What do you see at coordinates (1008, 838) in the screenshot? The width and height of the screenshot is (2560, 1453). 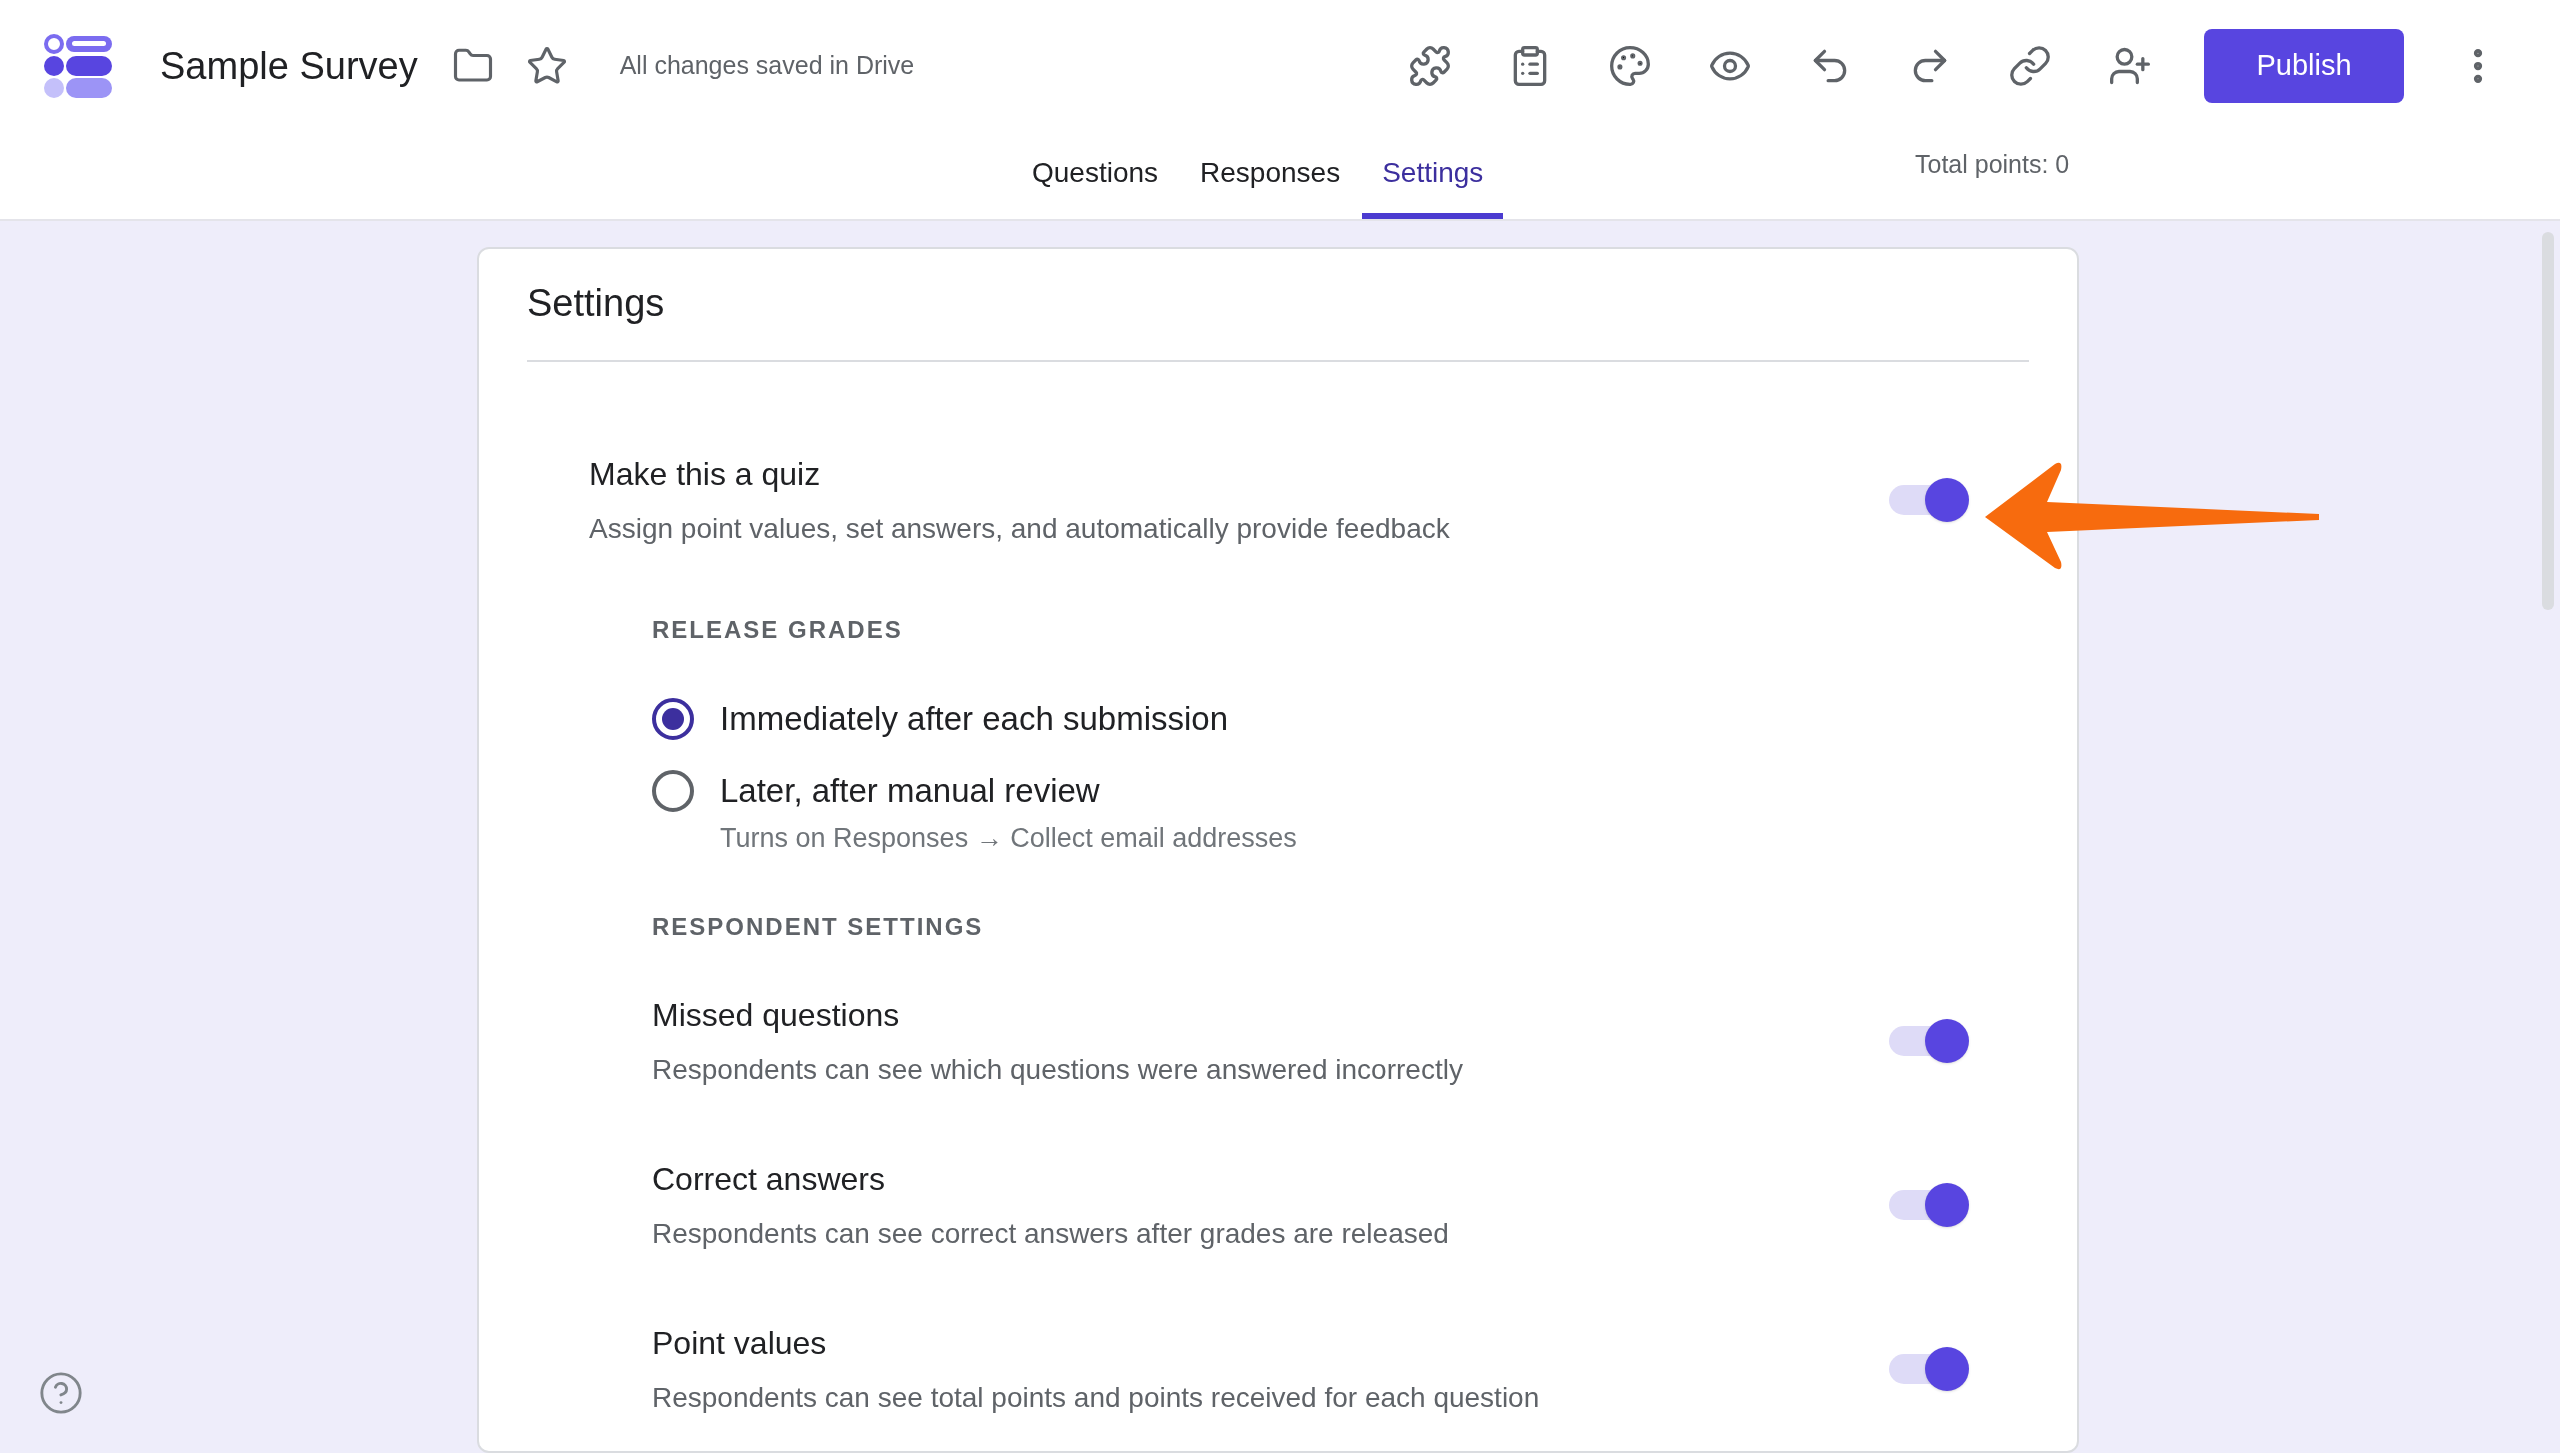 I see `radio-hint: Turns on Responses → Collect email addresses` at bounding box center [1008, 838].